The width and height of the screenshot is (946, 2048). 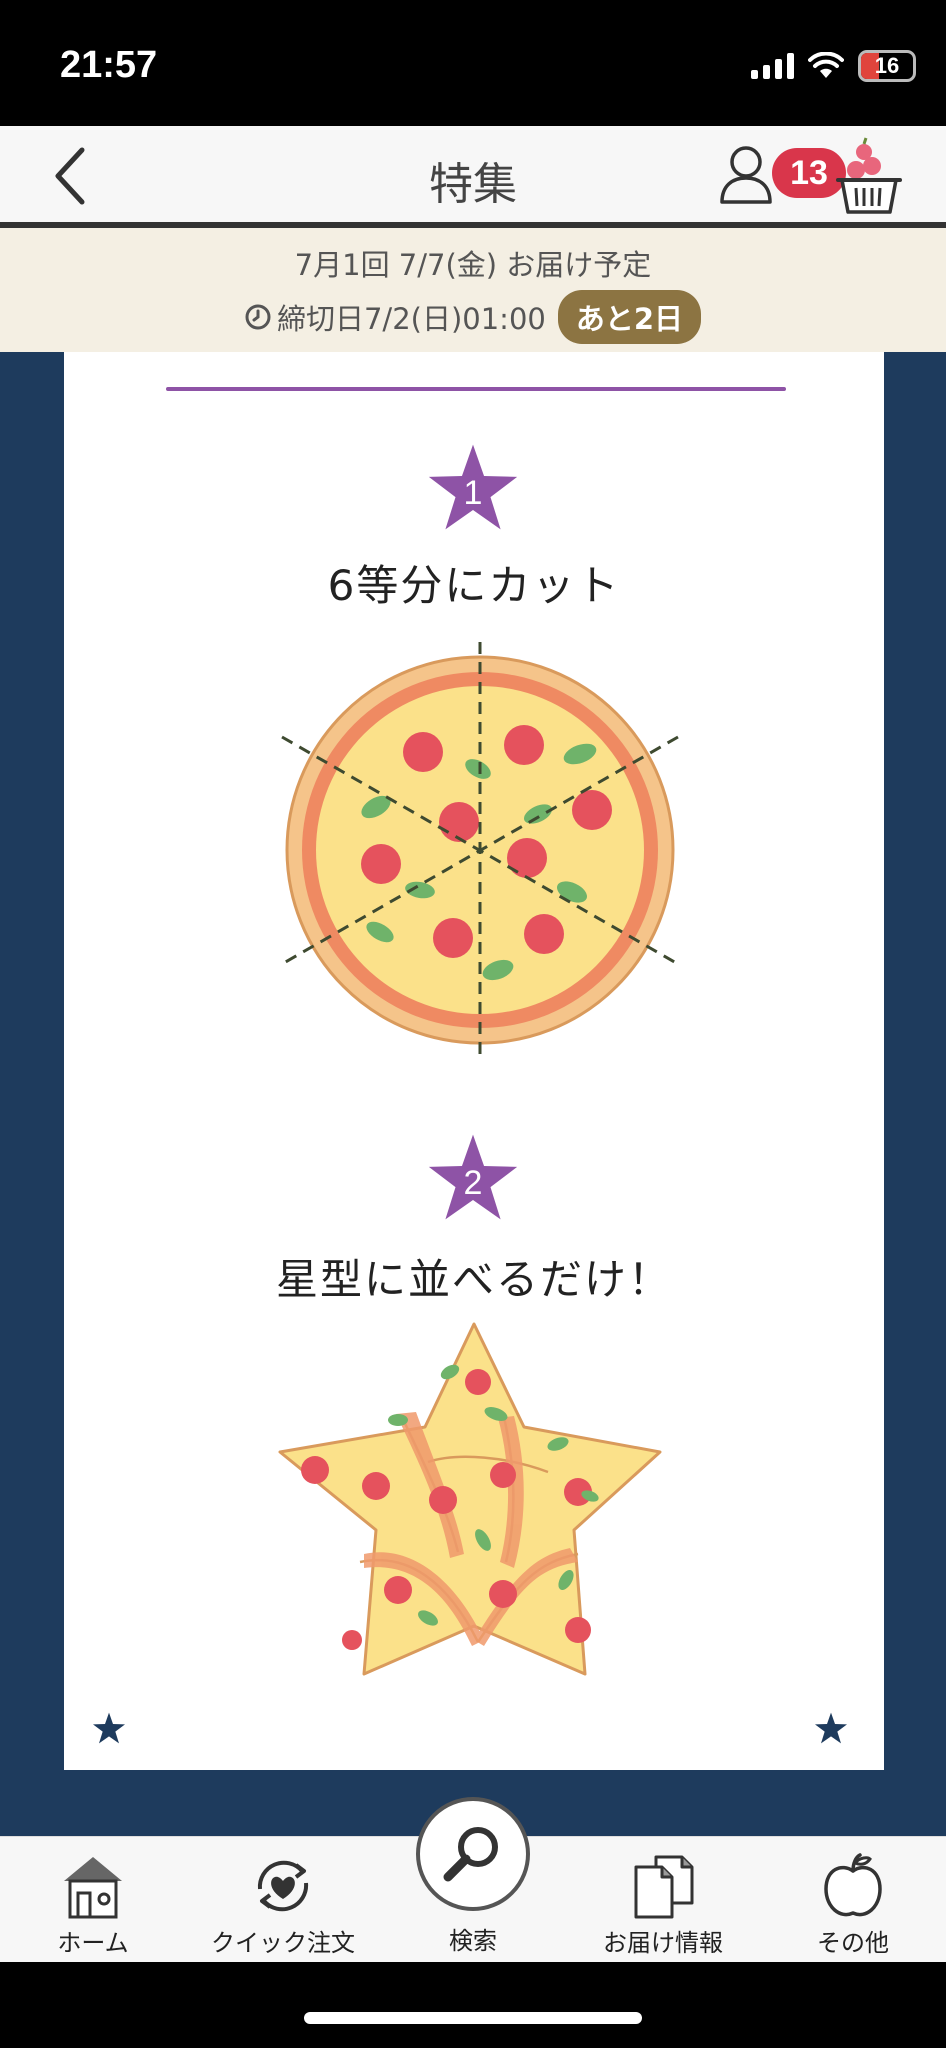 I want to click on battery-icon: 16, so click(x=887, y=66).